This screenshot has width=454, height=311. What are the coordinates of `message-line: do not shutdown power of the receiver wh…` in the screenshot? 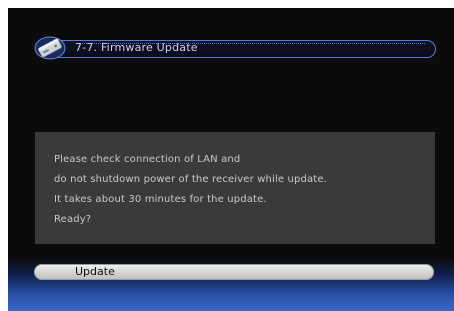 It's located at (190, 179).